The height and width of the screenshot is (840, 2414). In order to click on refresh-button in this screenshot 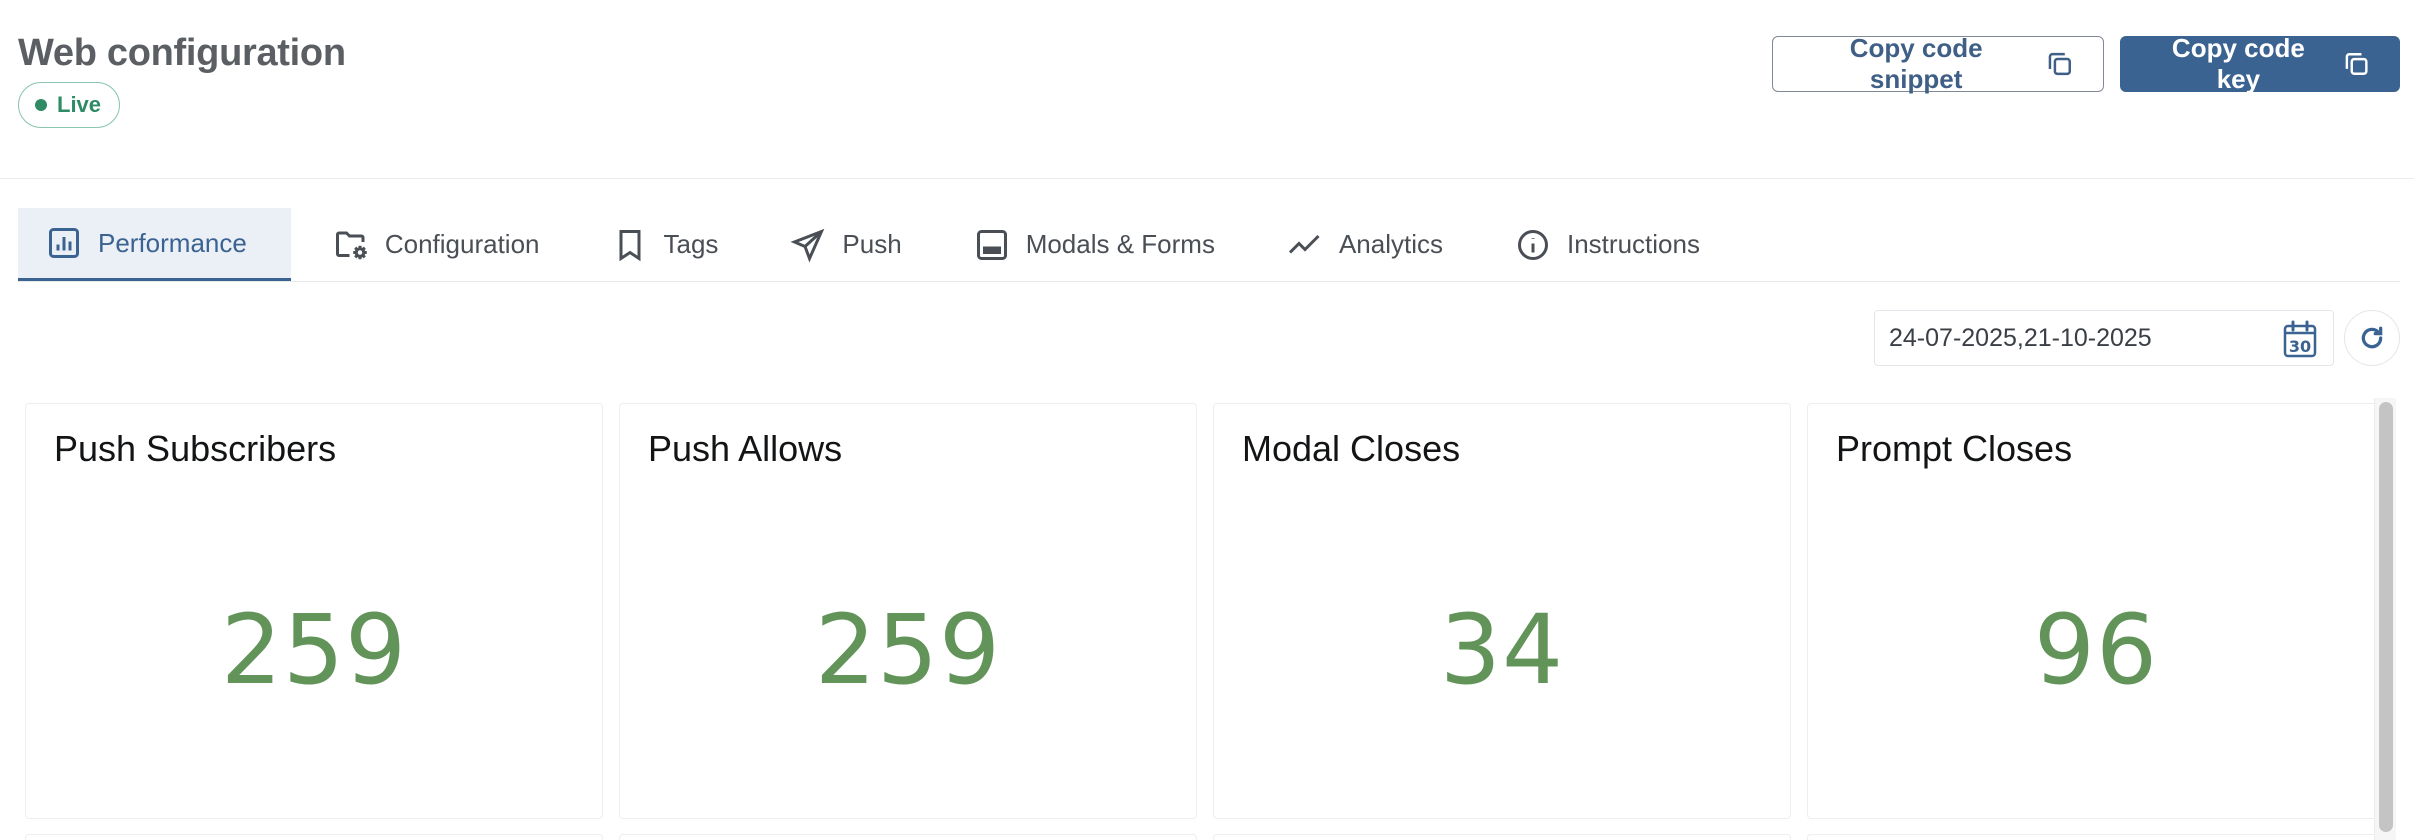, I will do `click(2372, 338)`.